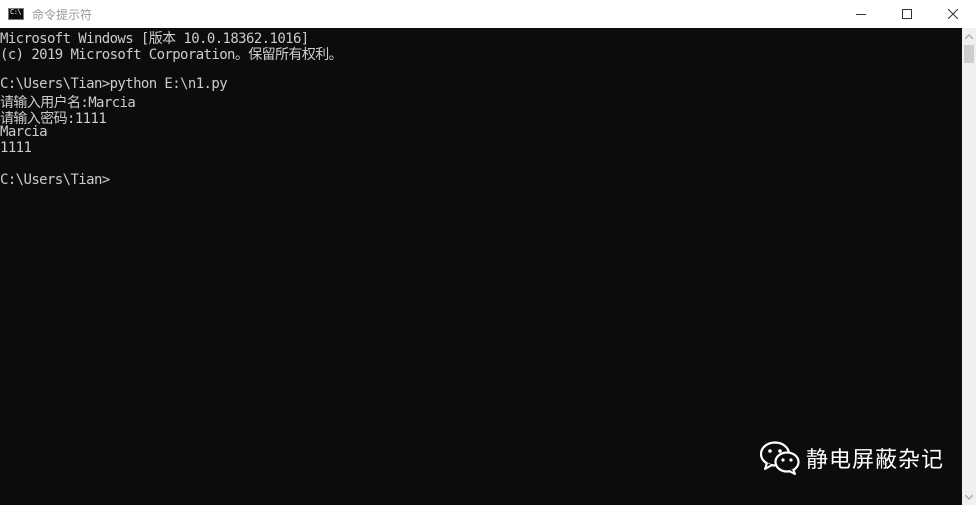  What do you see at coordinates (969, 54) in the screenshot?
I see `scroll-thumb` at bounding box center [969, 54].